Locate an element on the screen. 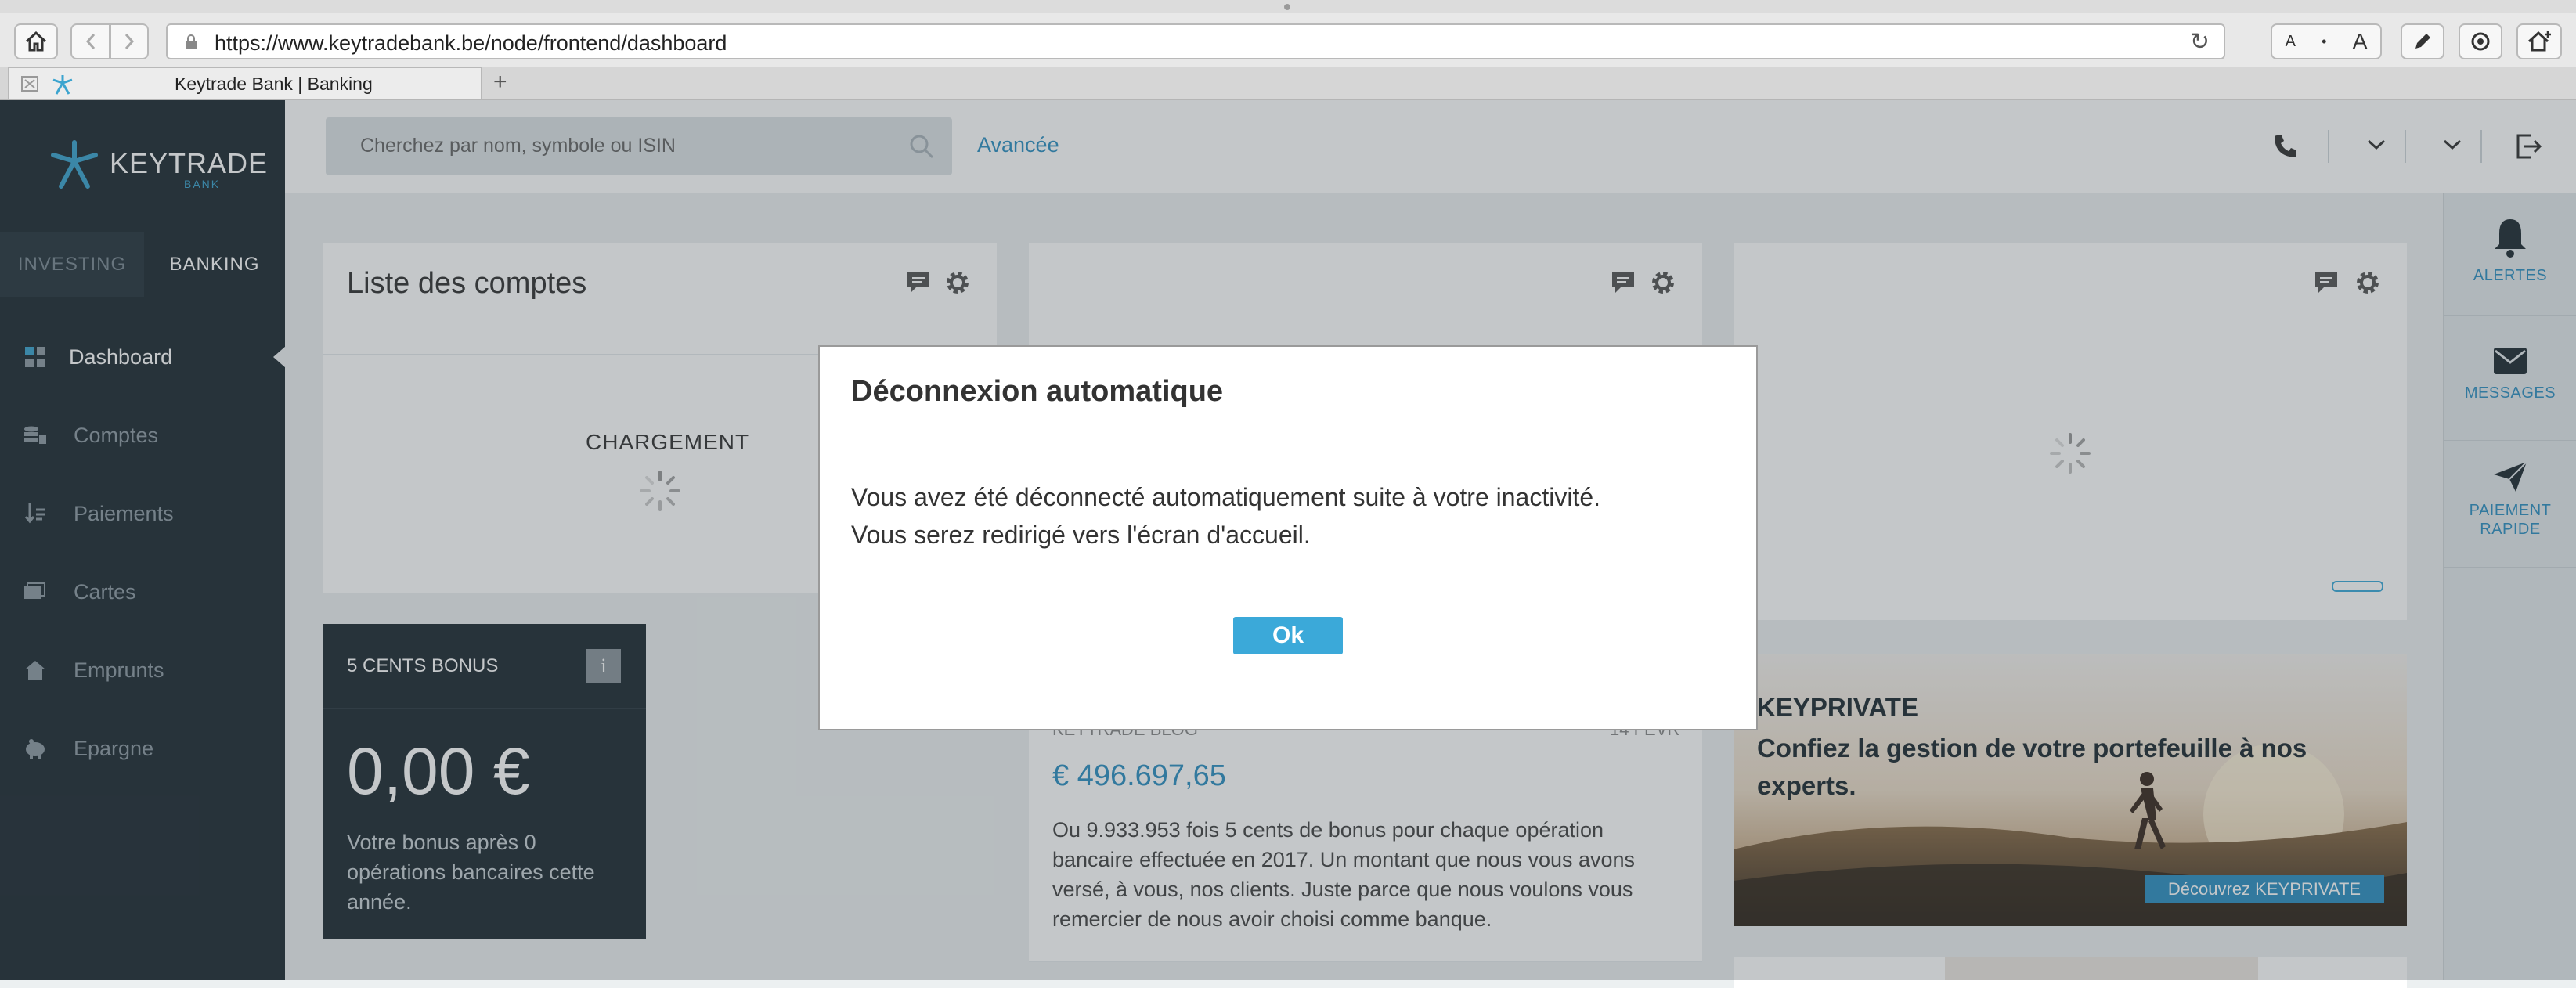 The image size is (2576, 988). tab-close-icon is located at coordinates (29, 84).